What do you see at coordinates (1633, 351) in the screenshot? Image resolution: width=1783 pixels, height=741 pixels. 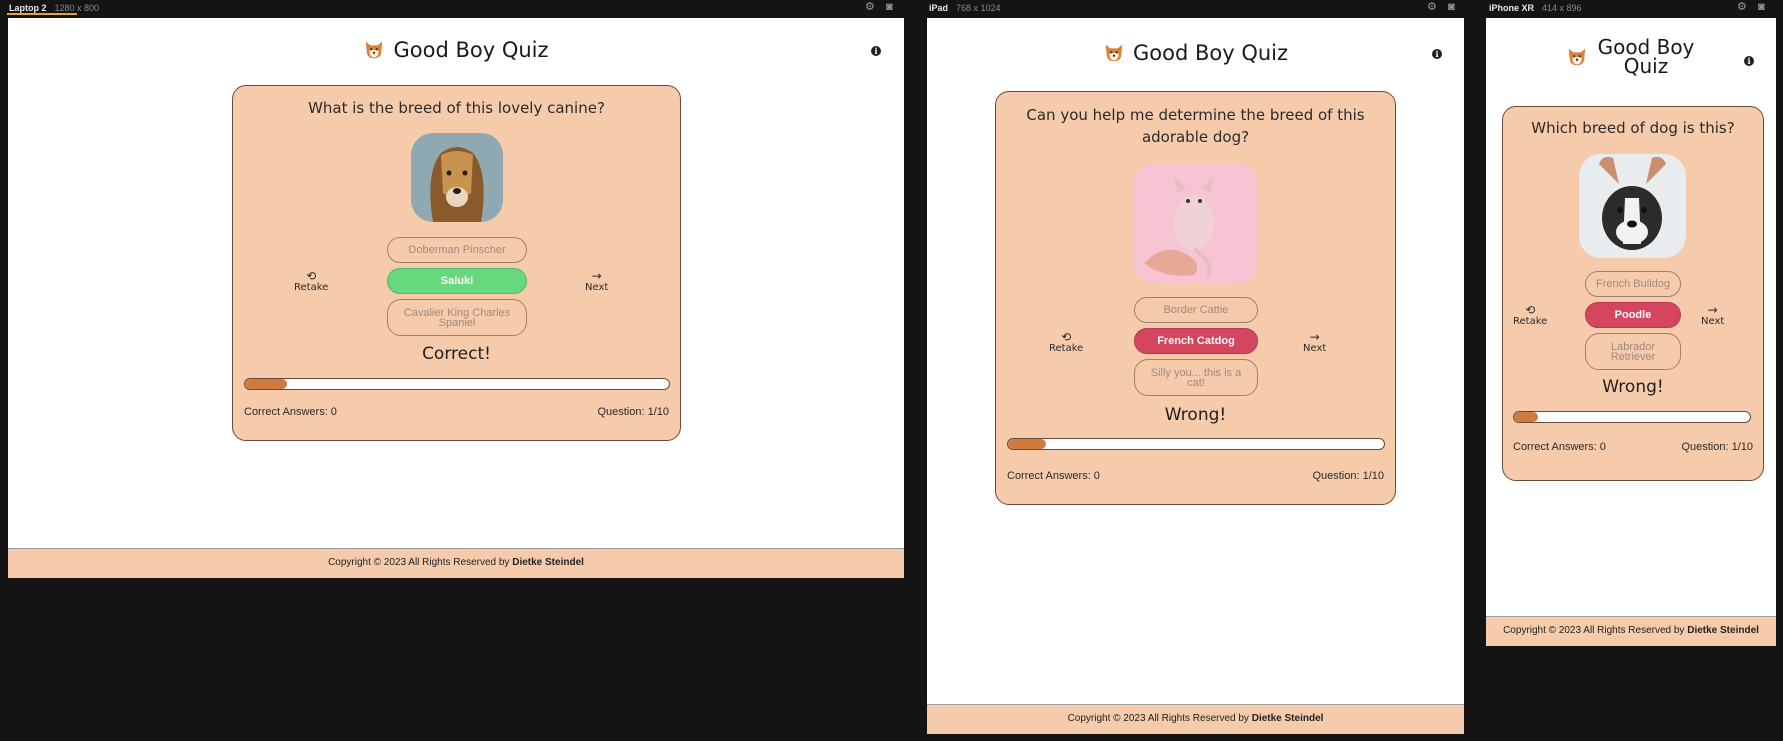 I see `answer-option: Labrador Retriever` at bounding box center [1633, 351].